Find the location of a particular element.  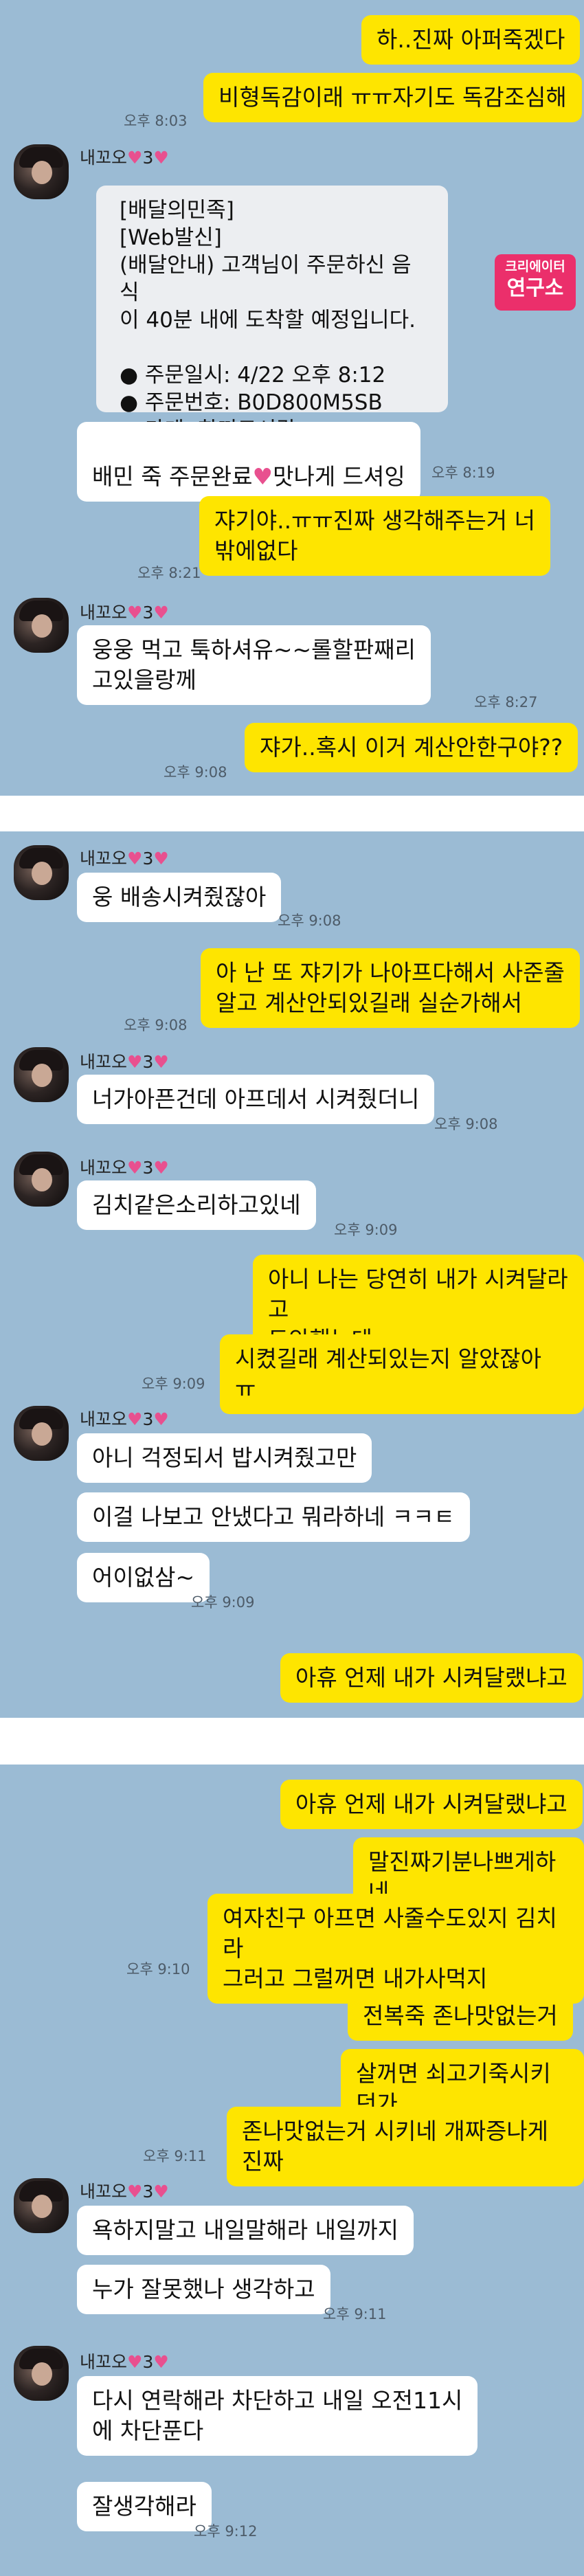

watermark-logo: 크리에이터 연구소 is located at coordinates (535, 282).